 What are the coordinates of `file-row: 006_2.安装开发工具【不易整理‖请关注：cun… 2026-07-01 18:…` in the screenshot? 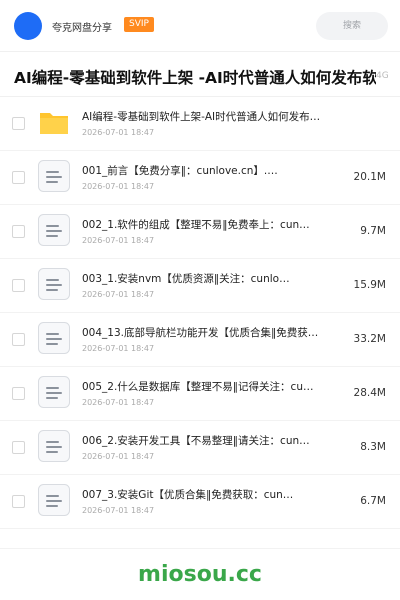 It's located at (200, 448).